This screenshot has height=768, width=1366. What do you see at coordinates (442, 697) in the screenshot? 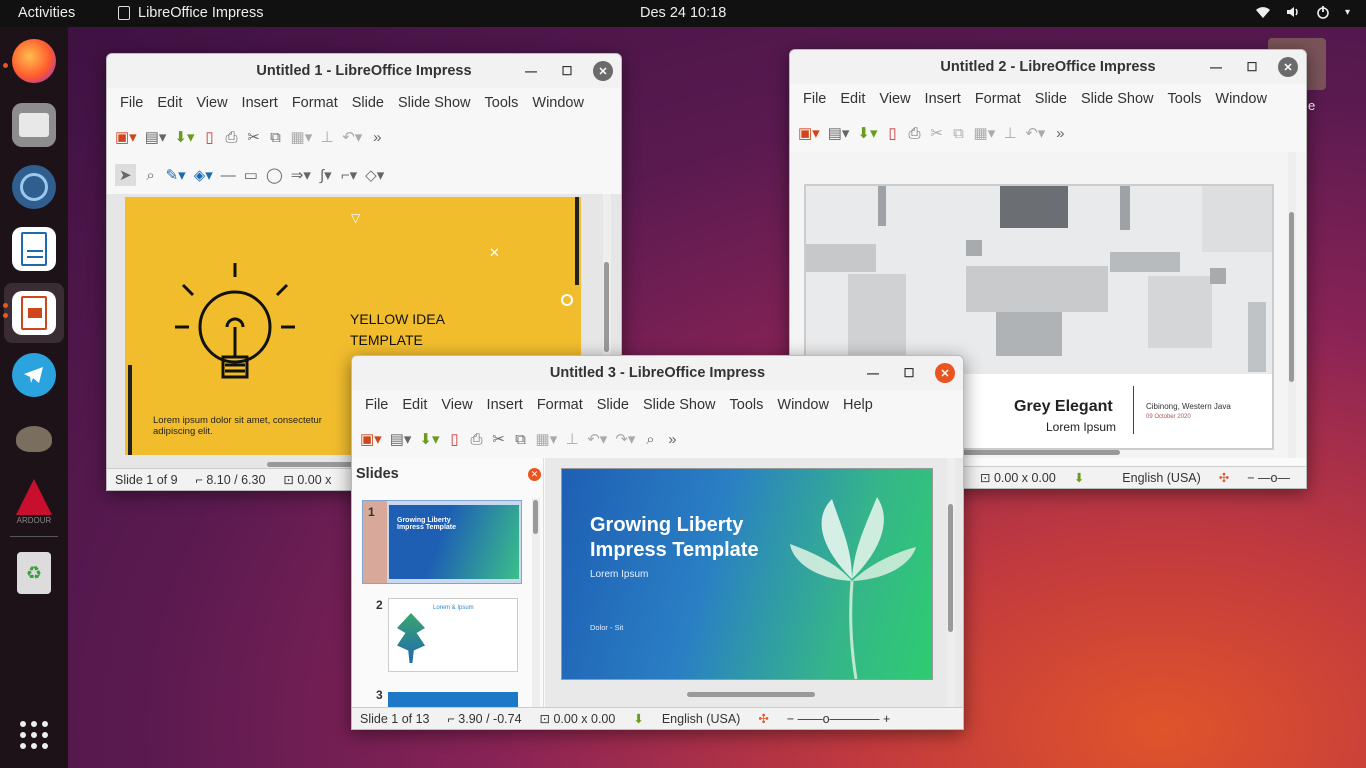
I see `slide-thumbnail-3: 3` at bounding box center [442, 697].